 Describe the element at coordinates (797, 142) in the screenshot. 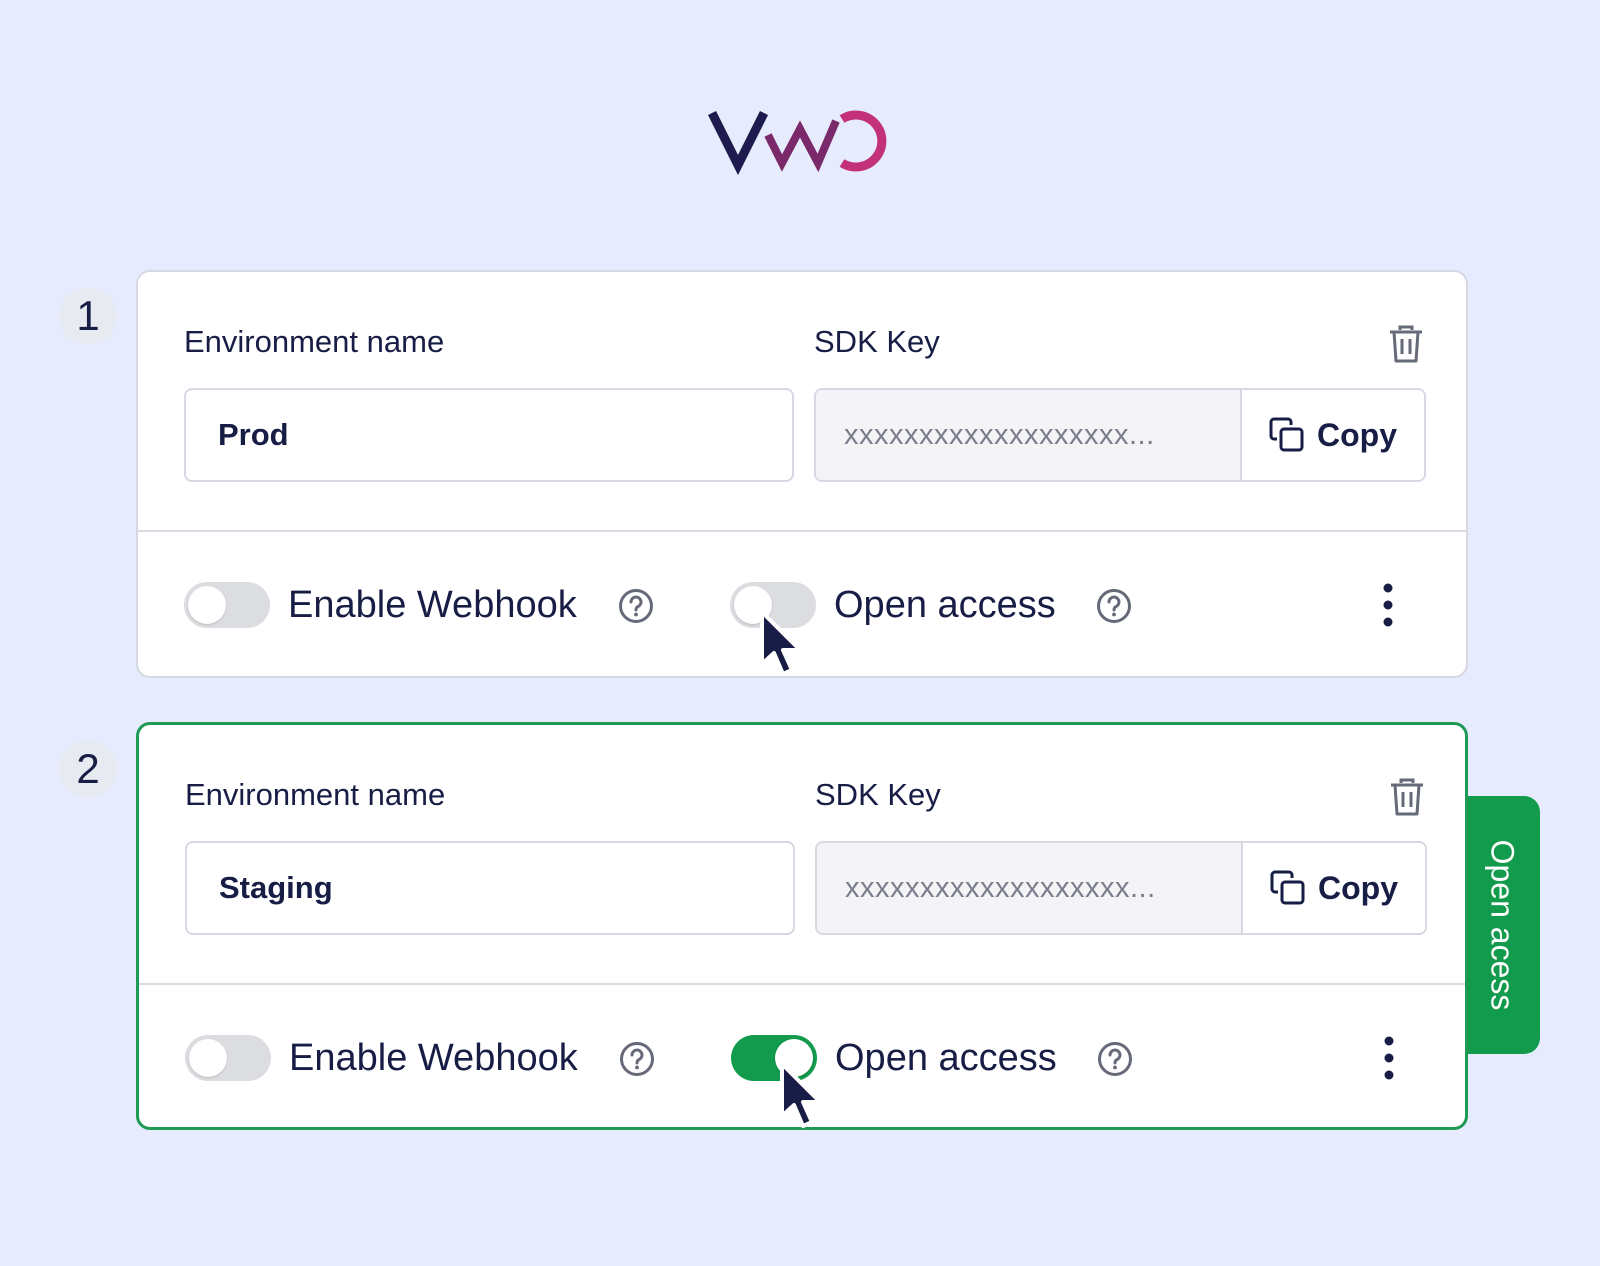

I see `vwo-logo` at that location.